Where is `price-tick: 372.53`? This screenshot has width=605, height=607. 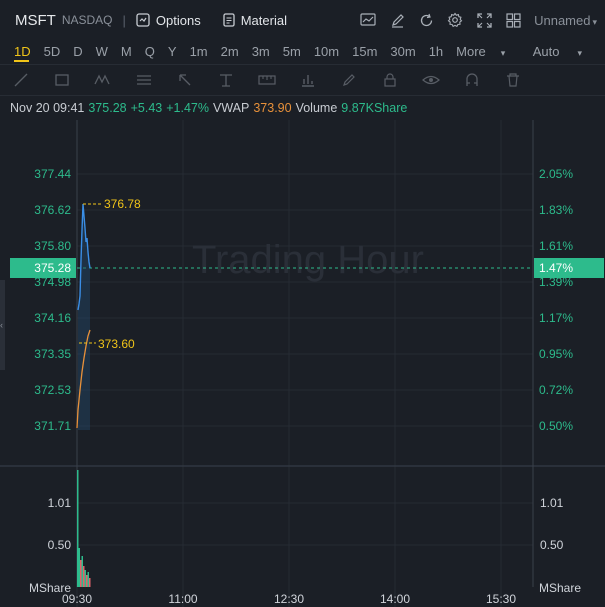 price-tick: 372.53 is located at coordinates (52, 390).